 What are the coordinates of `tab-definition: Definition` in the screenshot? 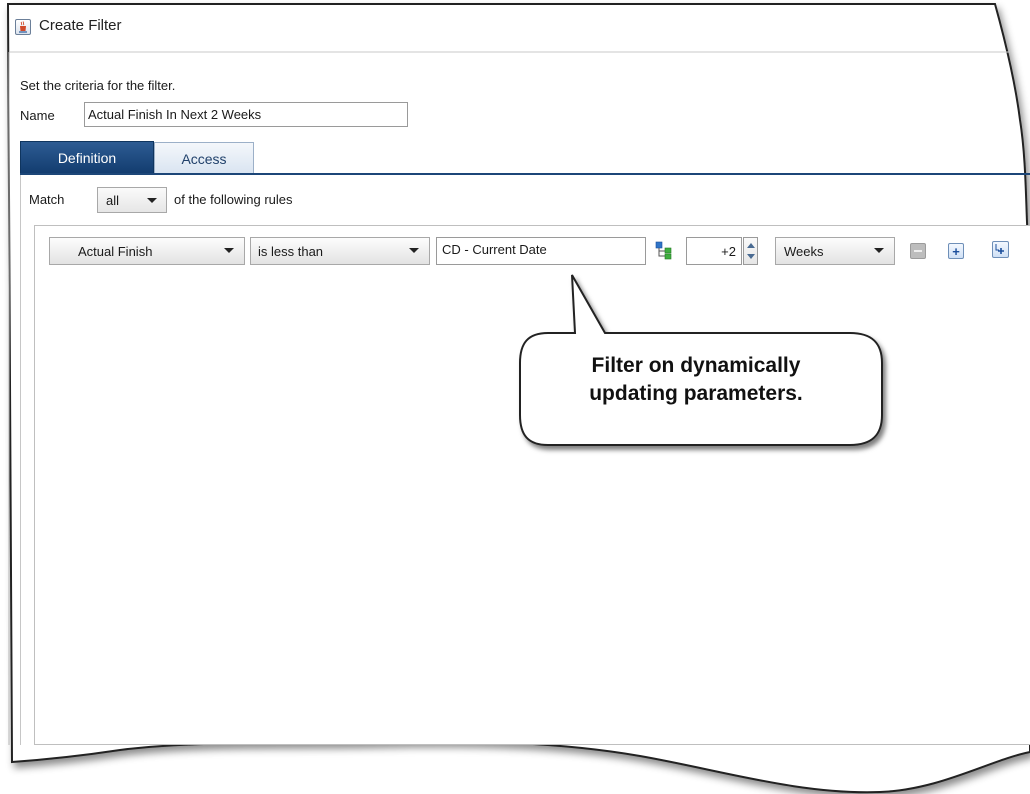 It's located at (87, 157).